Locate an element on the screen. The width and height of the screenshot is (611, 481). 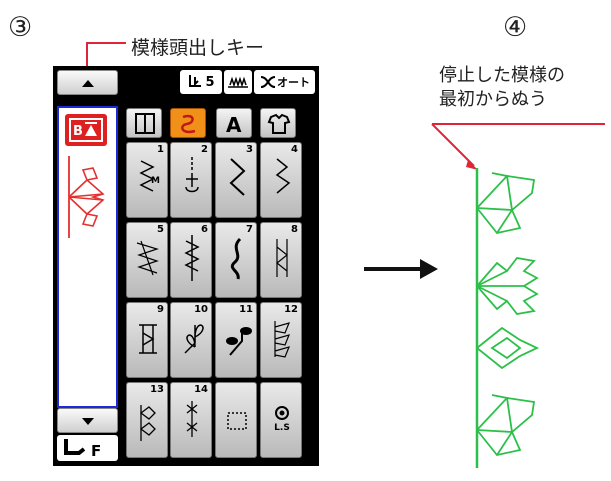
stitch-key-11: 11 is located at coordinates (236, 340).